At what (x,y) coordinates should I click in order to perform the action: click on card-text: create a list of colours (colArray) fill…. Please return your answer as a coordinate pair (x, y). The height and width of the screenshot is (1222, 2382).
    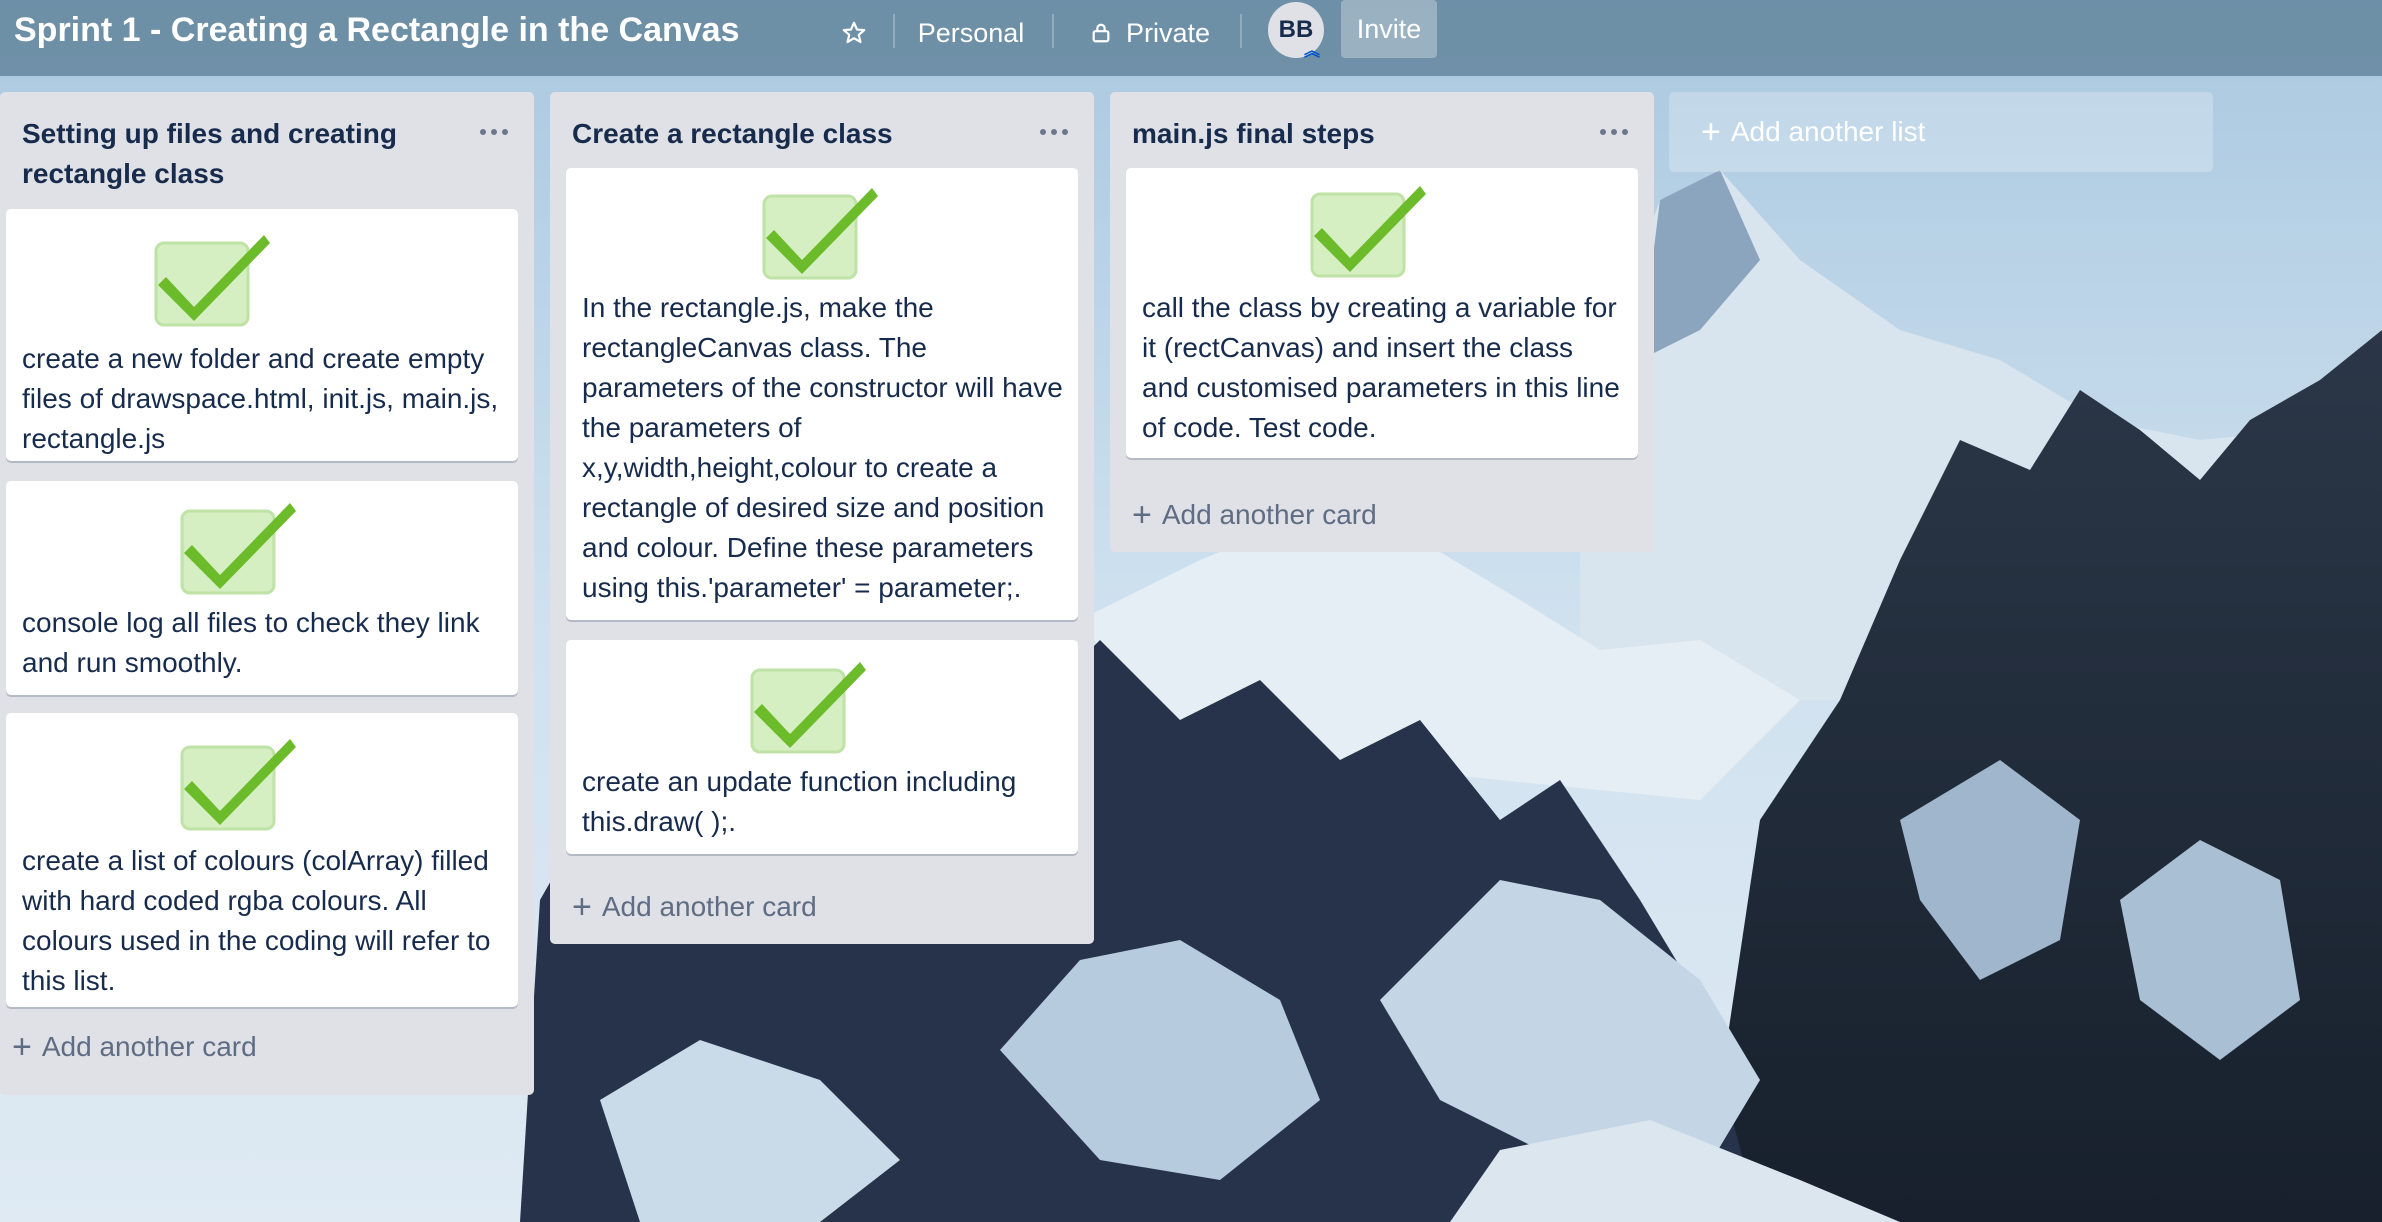
    Looking at the image, I should click on (256, 920).